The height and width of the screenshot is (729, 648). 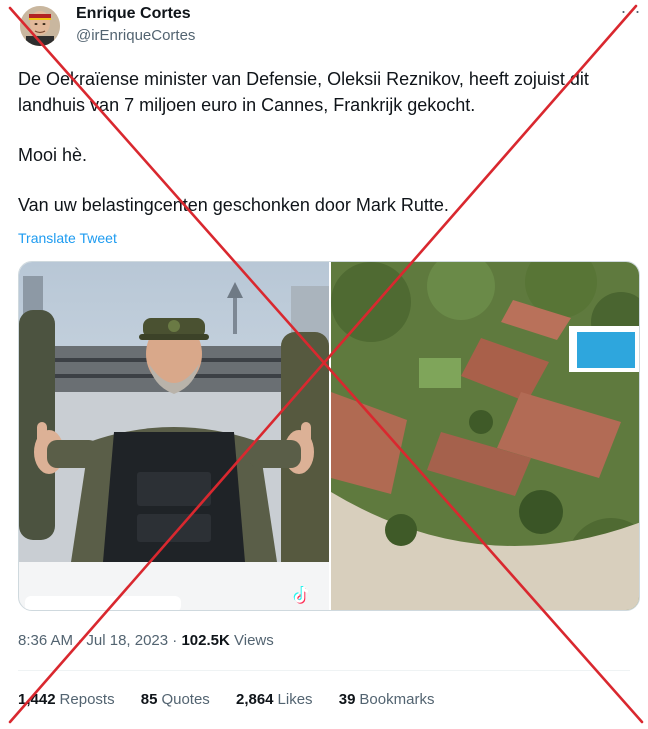 I want to click on bookmarks-stat: 39 Bookmarks, so click(x=387, y=699).